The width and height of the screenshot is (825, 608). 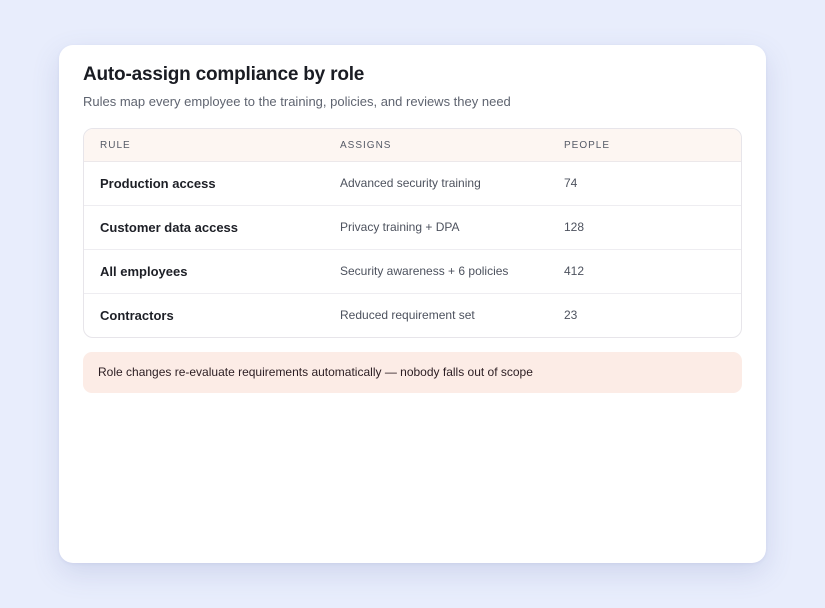 What do you see at coordinates (587, 145) in the screenshot?
I see `column-header-people: PEOPLE` at bounding box center [587, 145].